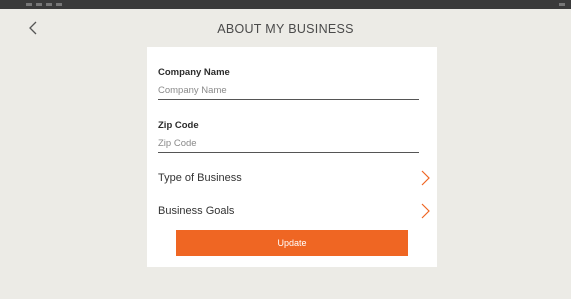 The height and width of the screenshot is (299, 571). Describe the element at coordinates (285, 4) in the screenshot. I see `status-bar` at that location.